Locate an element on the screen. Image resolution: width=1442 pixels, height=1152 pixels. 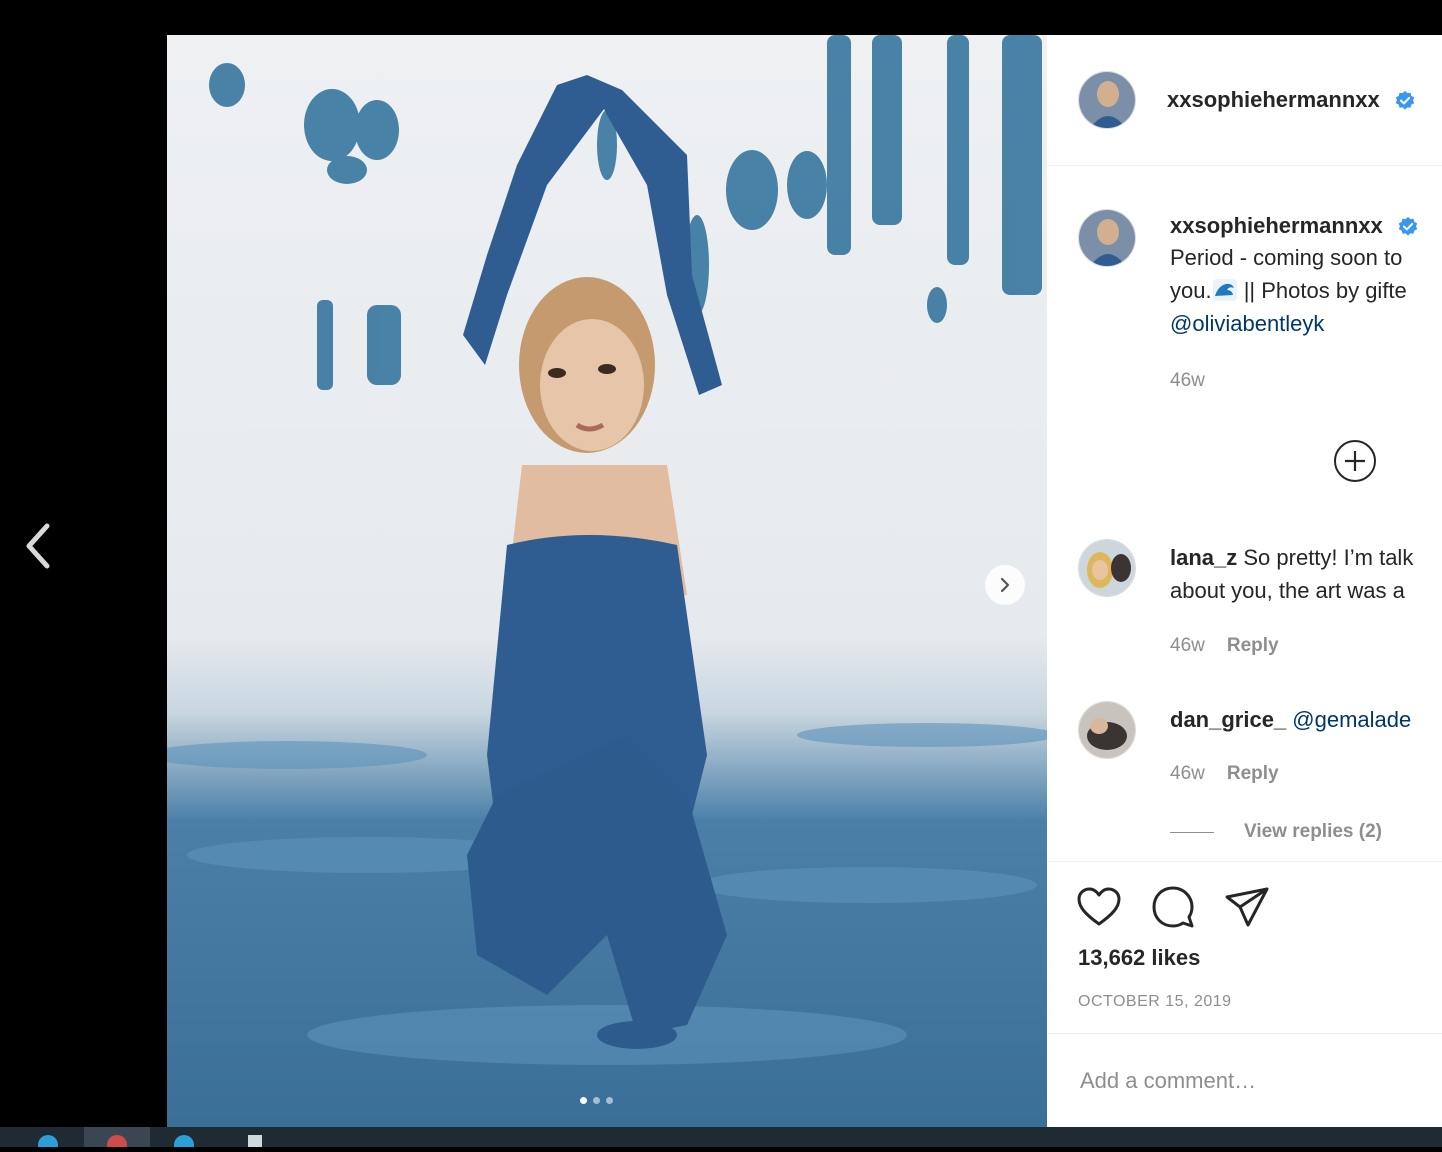
actions-divider is located at coordinates (1244, 861).